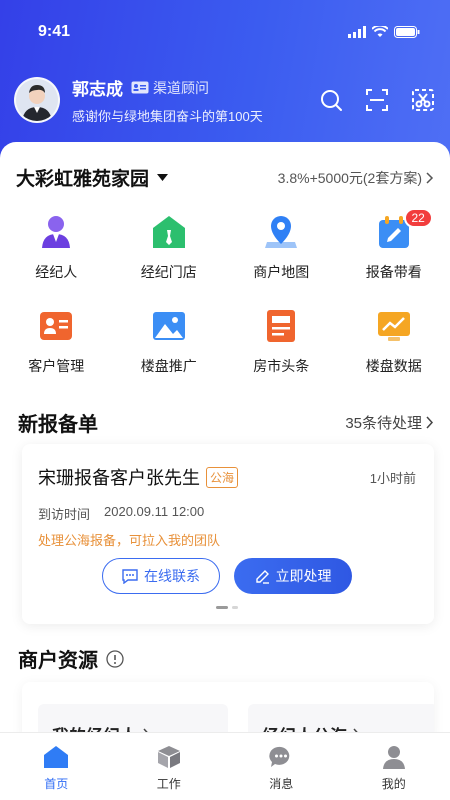 The image size is (450, 800). I want to click on chart-icon, so click(394, 326).